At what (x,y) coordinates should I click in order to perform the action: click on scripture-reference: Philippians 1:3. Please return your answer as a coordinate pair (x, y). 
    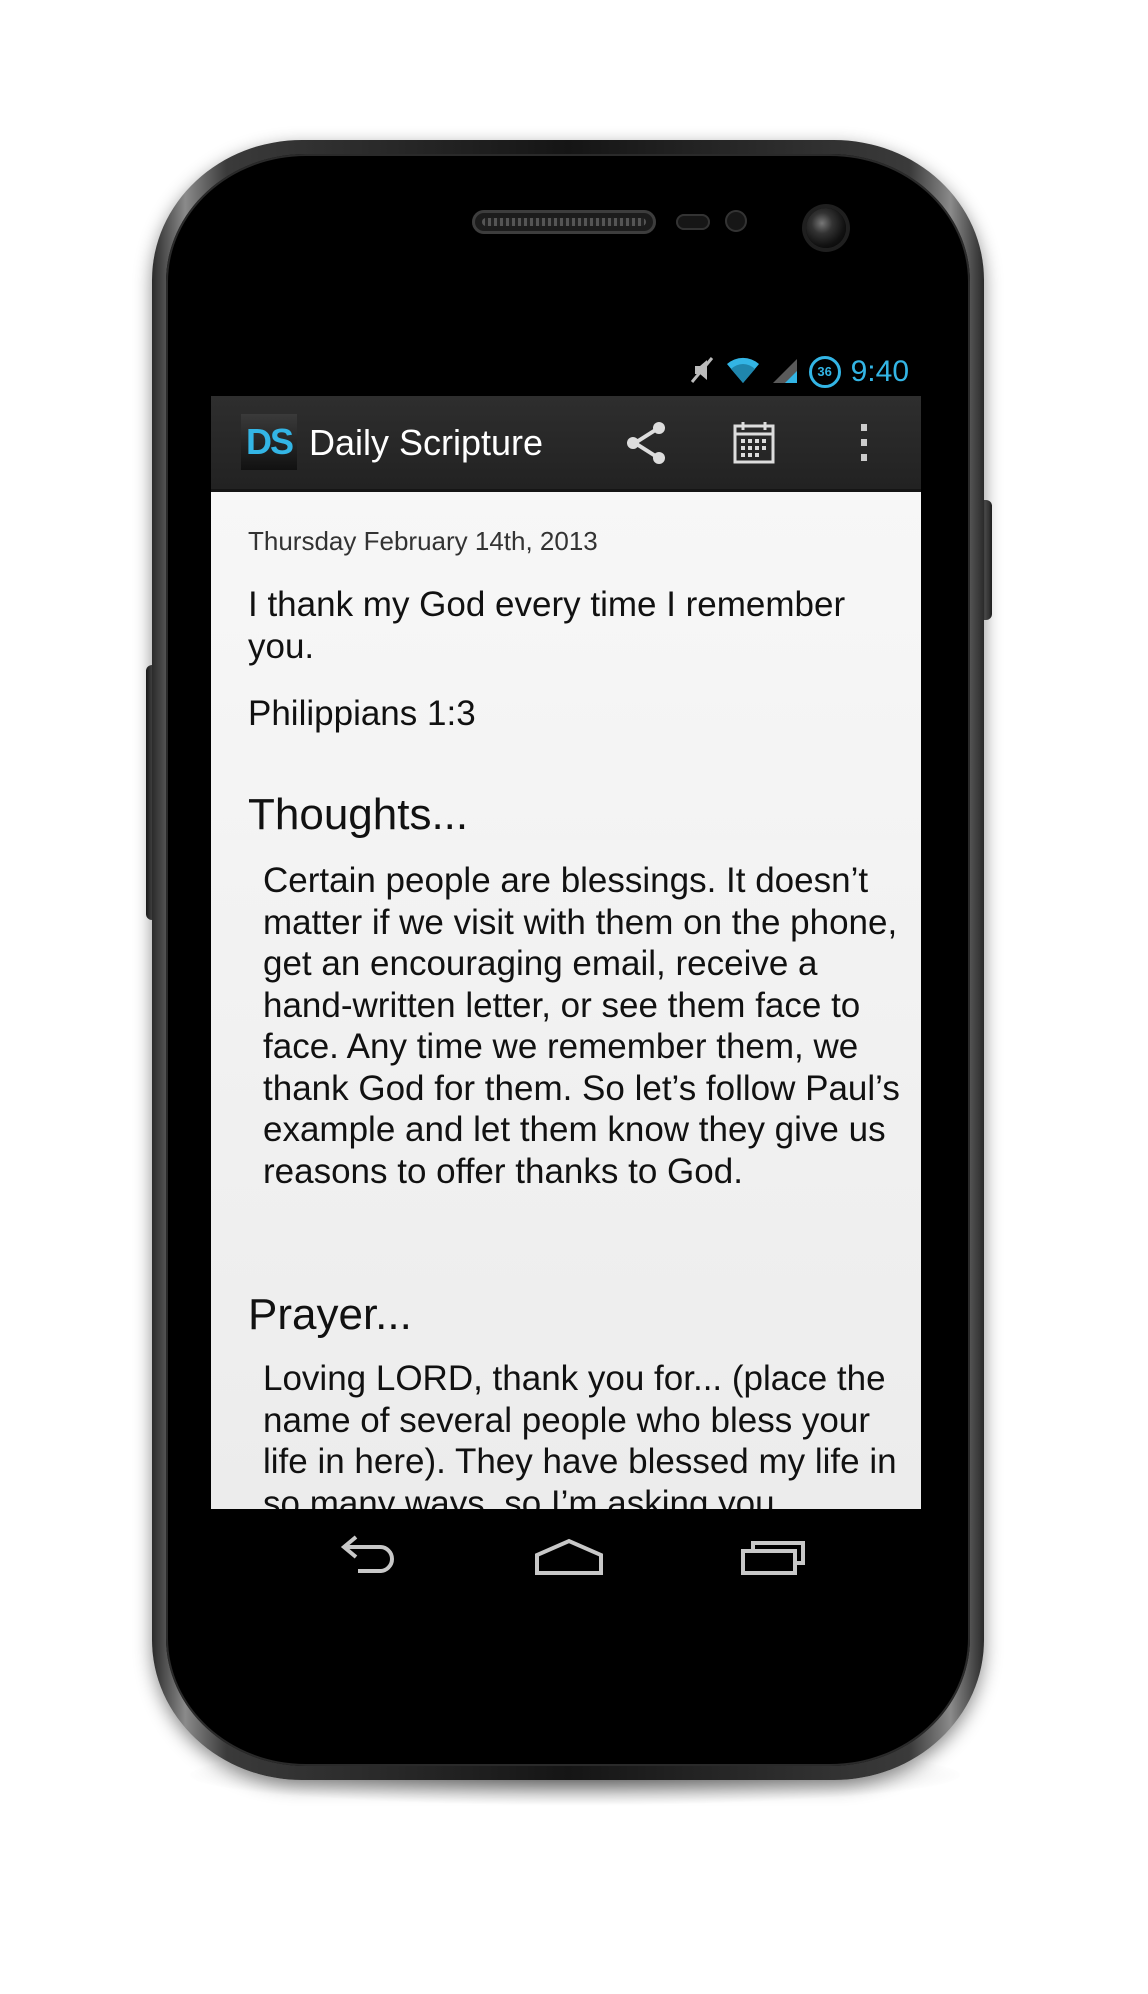
    Looking at the image, I should click on (362, 713).